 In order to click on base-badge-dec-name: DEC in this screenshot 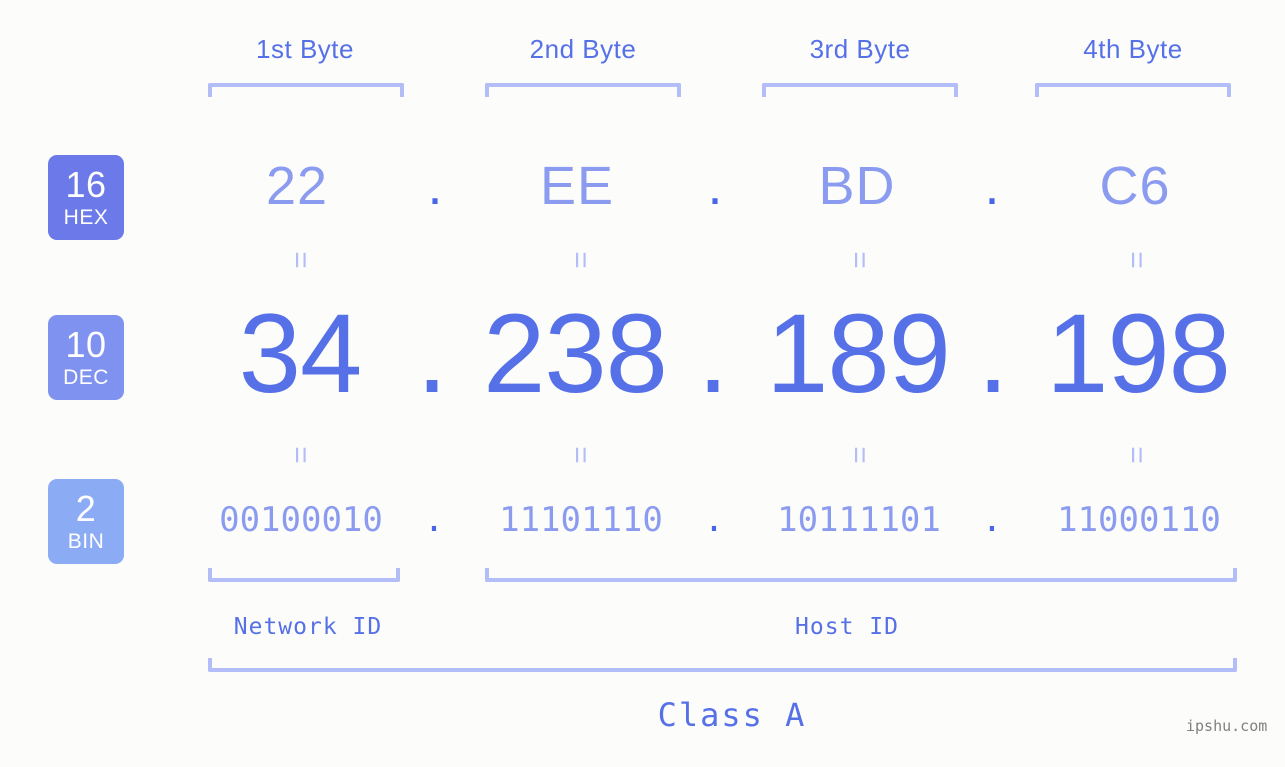, I will do `click(86, 377)`.